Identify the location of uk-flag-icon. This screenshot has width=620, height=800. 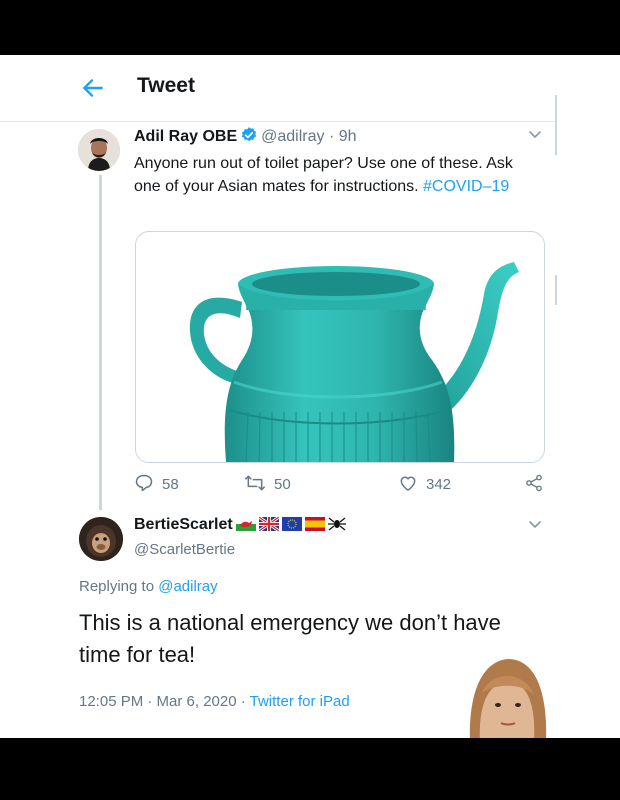
(268, 524).